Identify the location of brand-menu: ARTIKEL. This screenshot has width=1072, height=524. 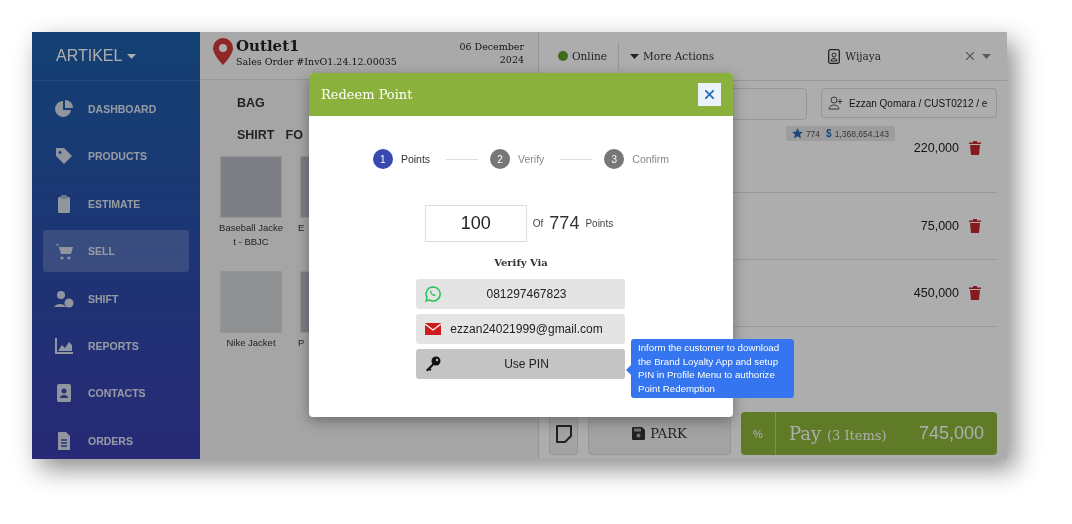
(89, 56).